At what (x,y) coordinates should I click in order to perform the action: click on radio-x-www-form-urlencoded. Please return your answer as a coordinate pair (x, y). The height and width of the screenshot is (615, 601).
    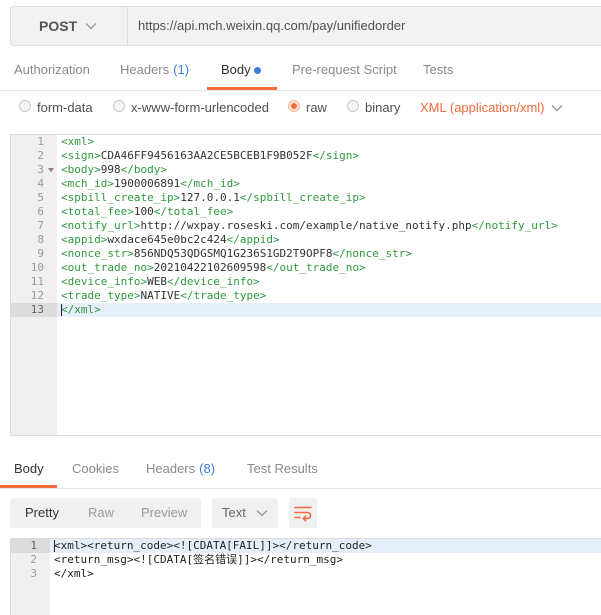
    Looking at the image, I should click on (119, 106).